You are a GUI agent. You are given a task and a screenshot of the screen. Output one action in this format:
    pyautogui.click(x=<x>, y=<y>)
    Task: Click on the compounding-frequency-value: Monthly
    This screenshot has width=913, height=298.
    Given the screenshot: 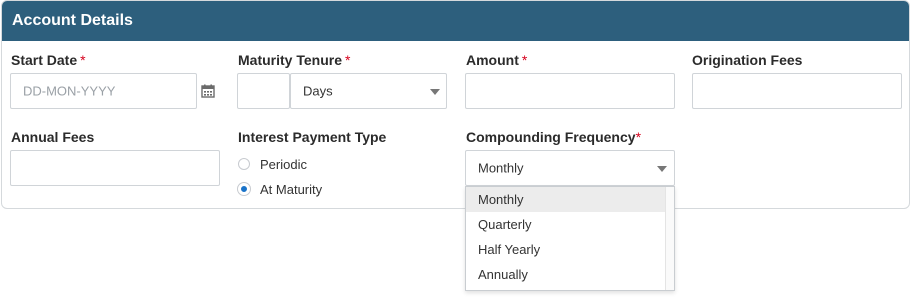 What is the action you would take?
    pyautogui.click(x=501, y=168)
    